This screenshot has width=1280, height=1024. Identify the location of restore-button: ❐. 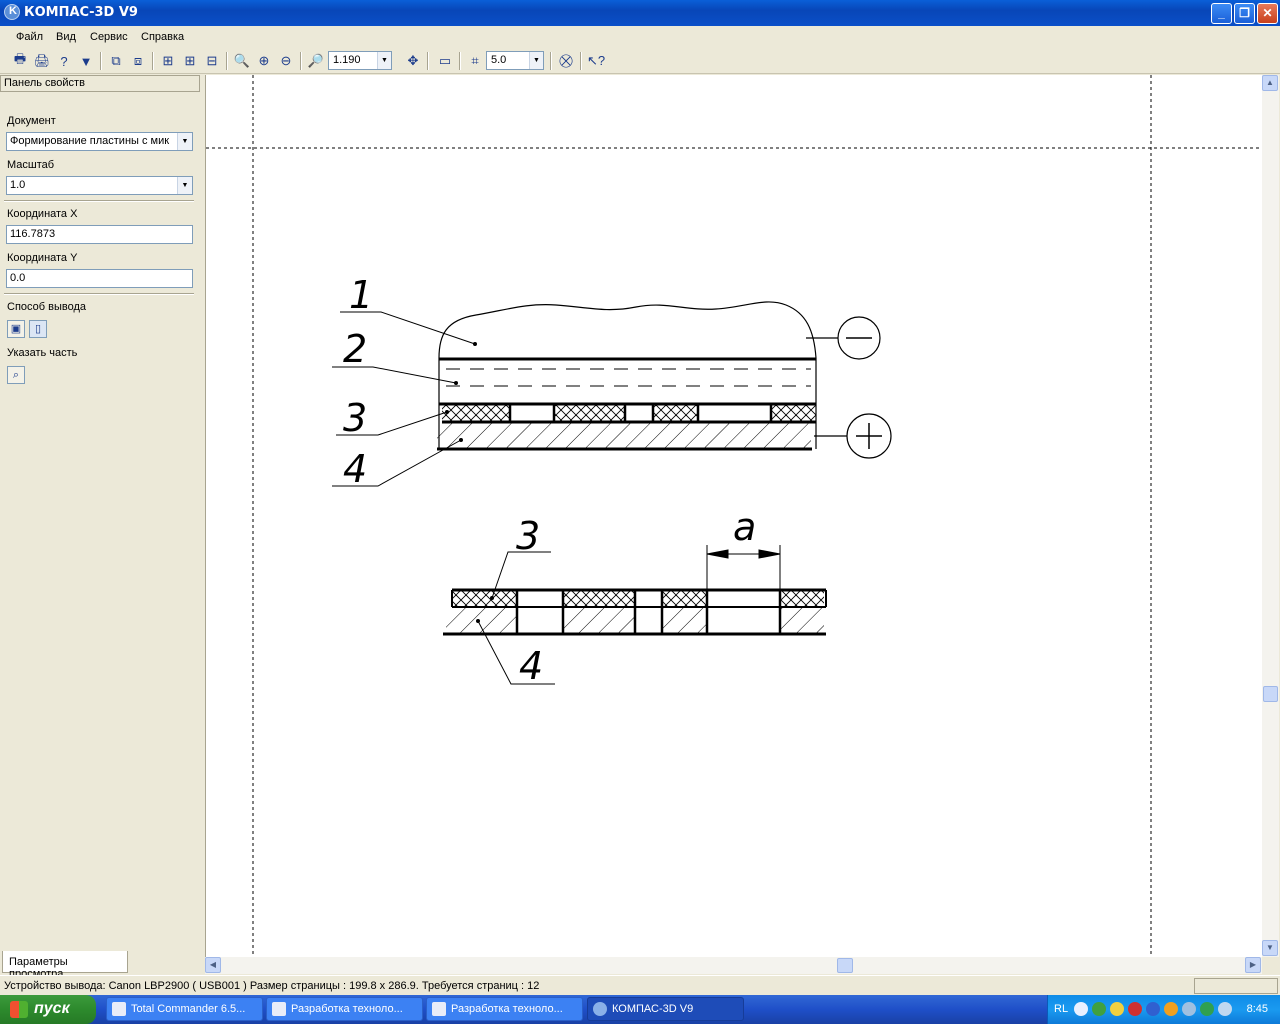
(1244, 13).